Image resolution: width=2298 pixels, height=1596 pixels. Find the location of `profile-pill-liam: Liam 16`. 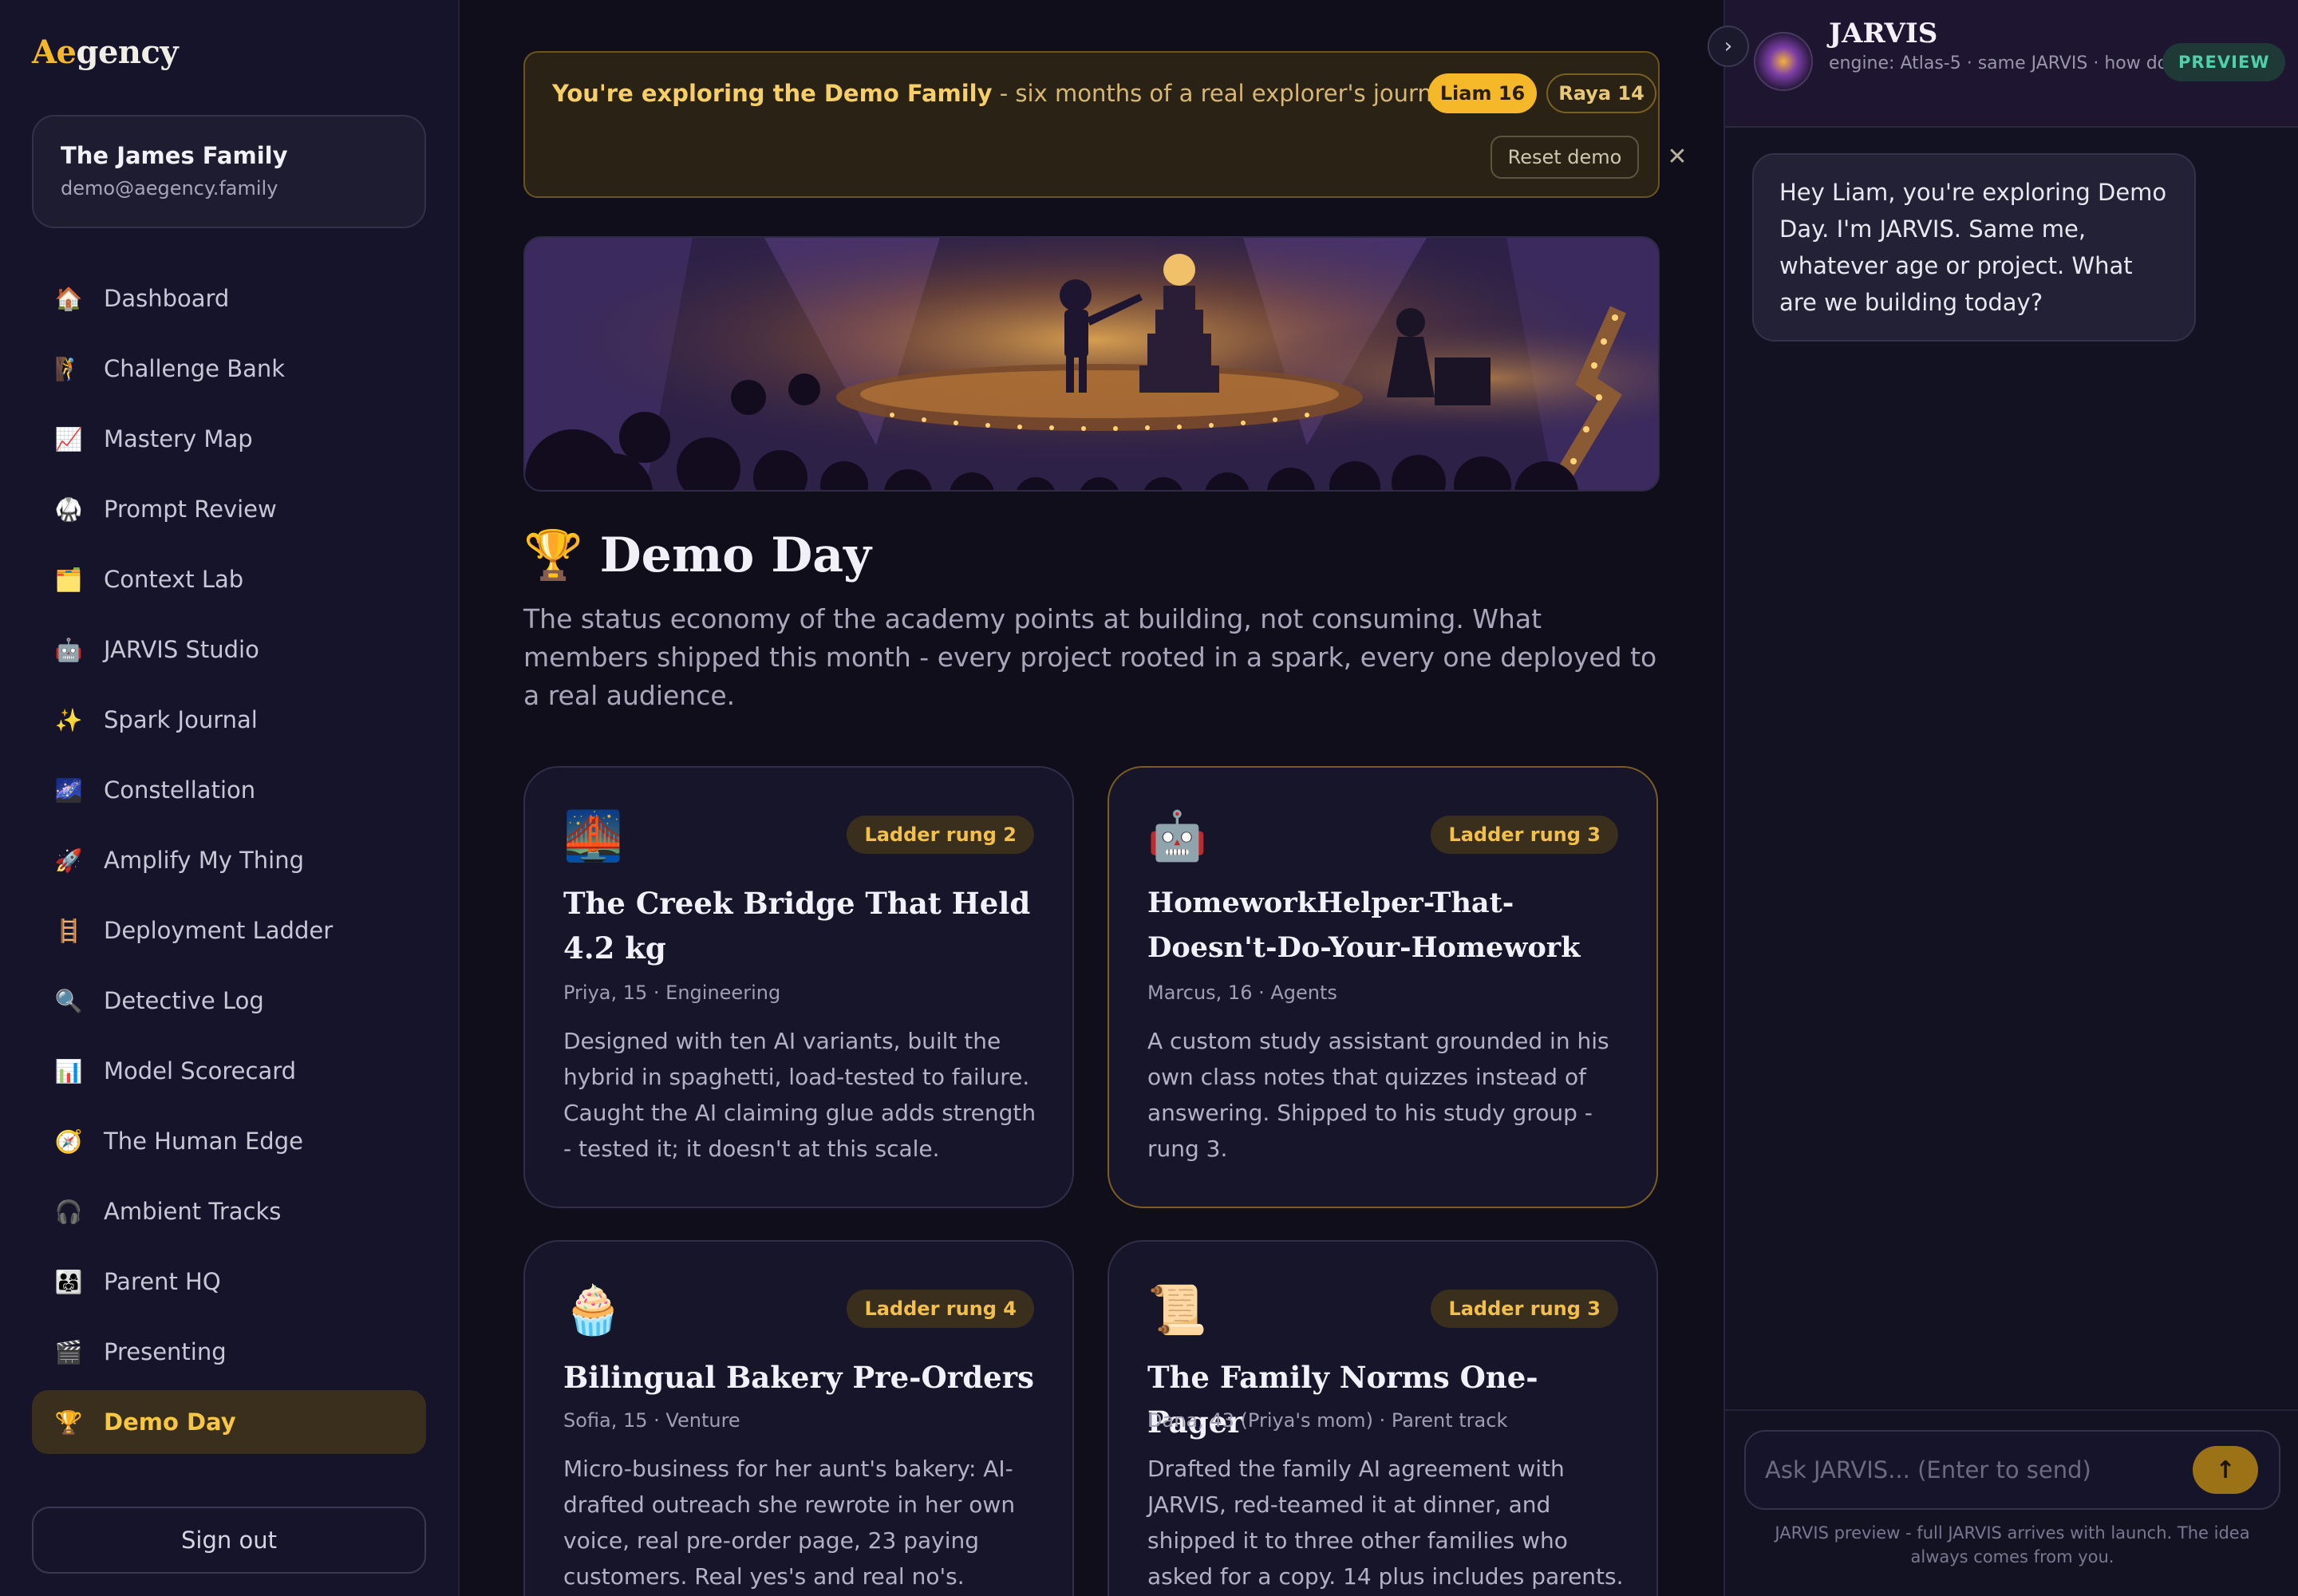

profile-pill-liam: Liam 16 is located at coordinates (1483, 93).